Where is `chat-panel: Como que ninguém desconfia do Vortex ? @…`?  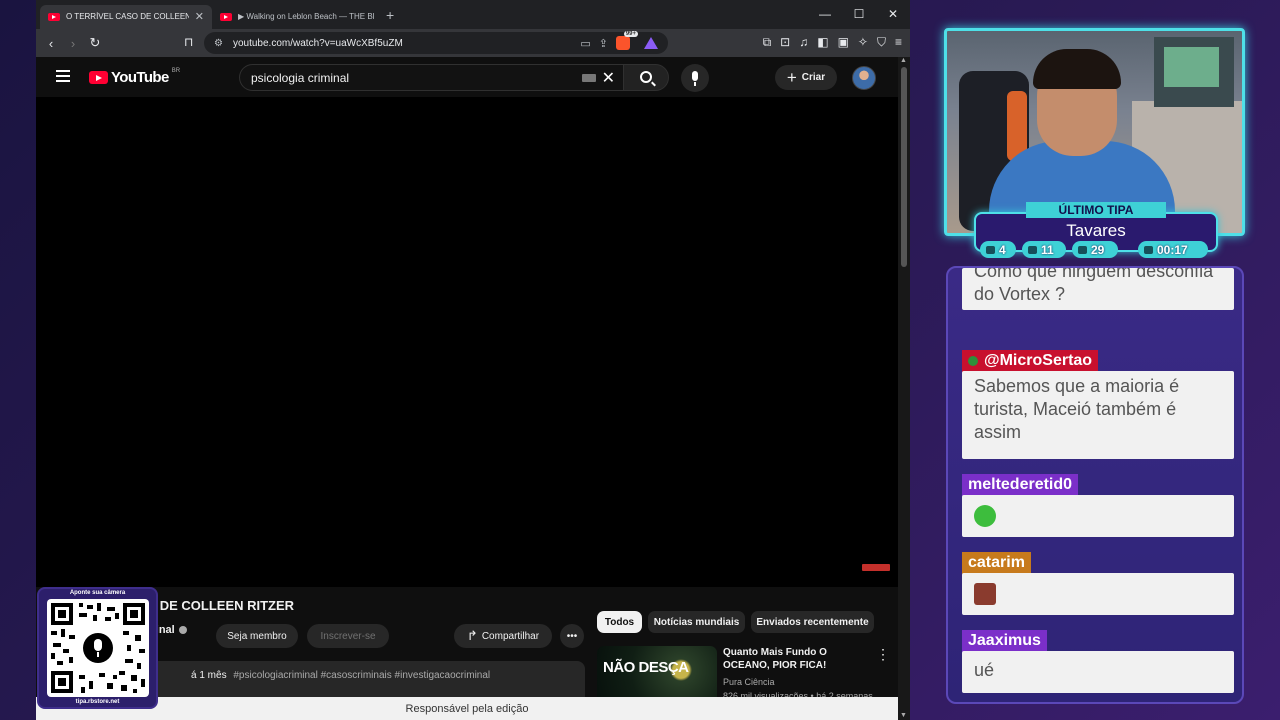 chat-panel: Como que ninguém desconfia do Vortex ? @… is located at coordinates (1095, 485).